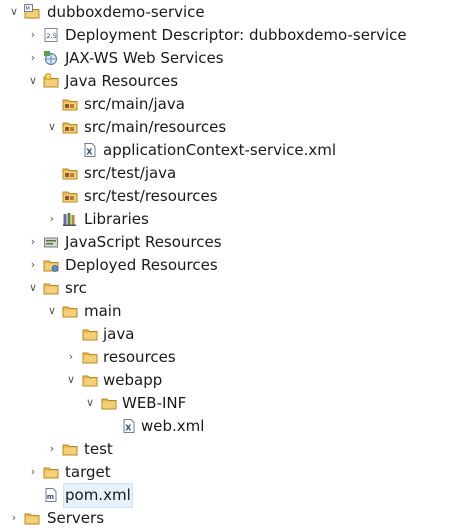 This screenshot has width=470, height=531. I want to click on tree-item-label: Servers, so click(76, 518).